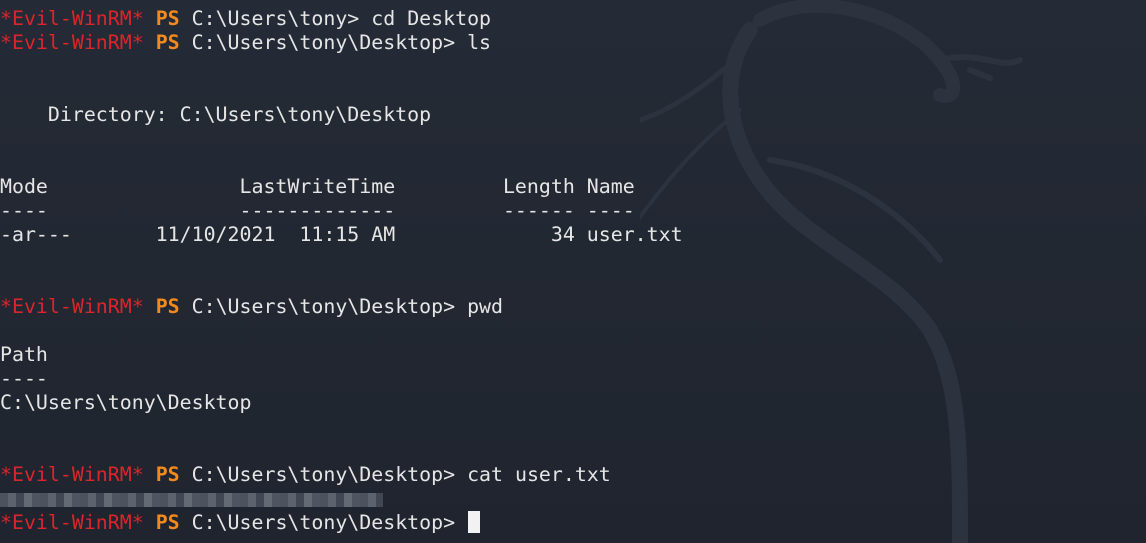 The image size is (1146, 543). I want to click on prompt-path: C:\Users\tony>, so click(275, 18).